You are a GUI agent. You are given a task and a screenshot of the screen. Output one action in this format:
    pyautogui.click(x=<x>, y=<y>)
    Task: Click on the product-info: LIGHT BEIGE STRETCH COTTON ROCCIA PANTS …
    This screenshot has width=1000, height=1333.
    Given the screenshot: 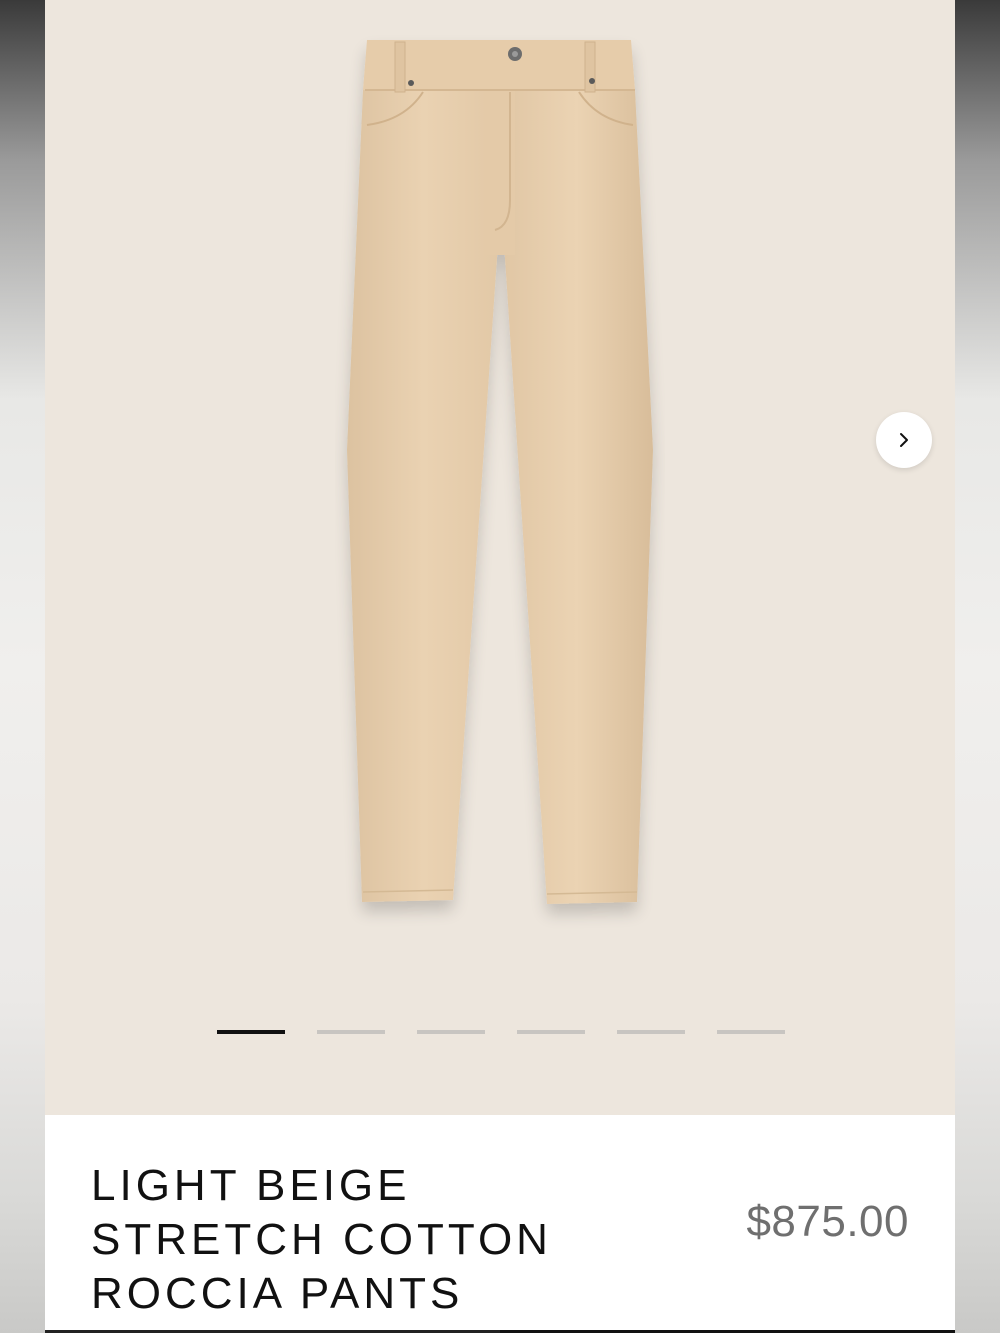 What is the action you would take?
    pyautogui.click(x=500, y=1224)
    